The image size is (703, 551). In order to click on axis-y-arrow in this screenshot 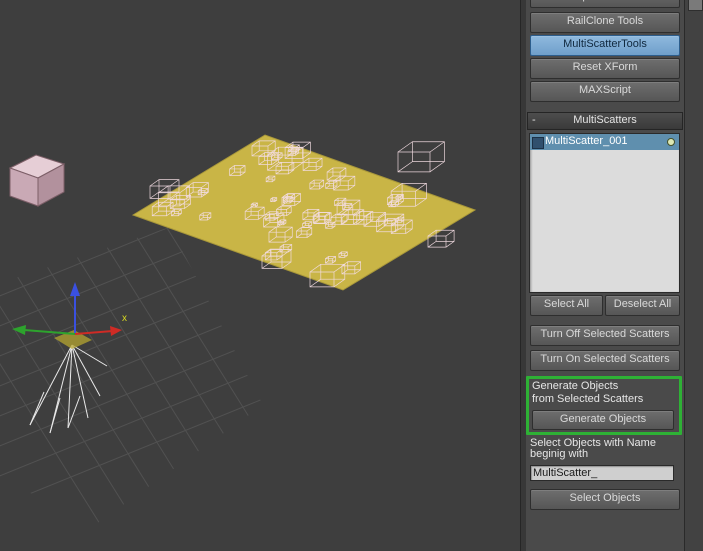, I will do `click(44, 330)`.